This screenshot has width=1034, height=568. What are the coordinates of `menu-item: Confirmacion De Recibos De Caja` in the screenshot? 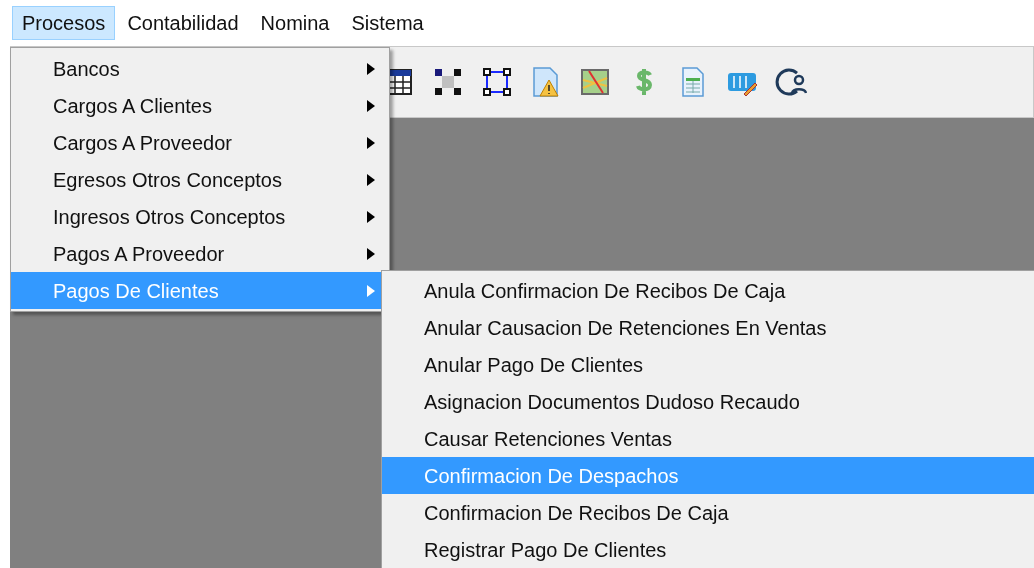 It's located at (708, 513).